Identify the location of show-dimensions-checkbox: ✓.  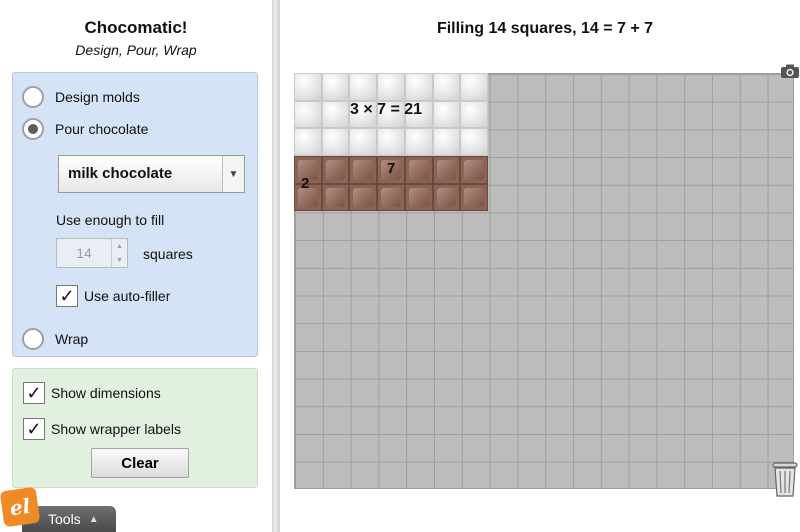
(34, 393).